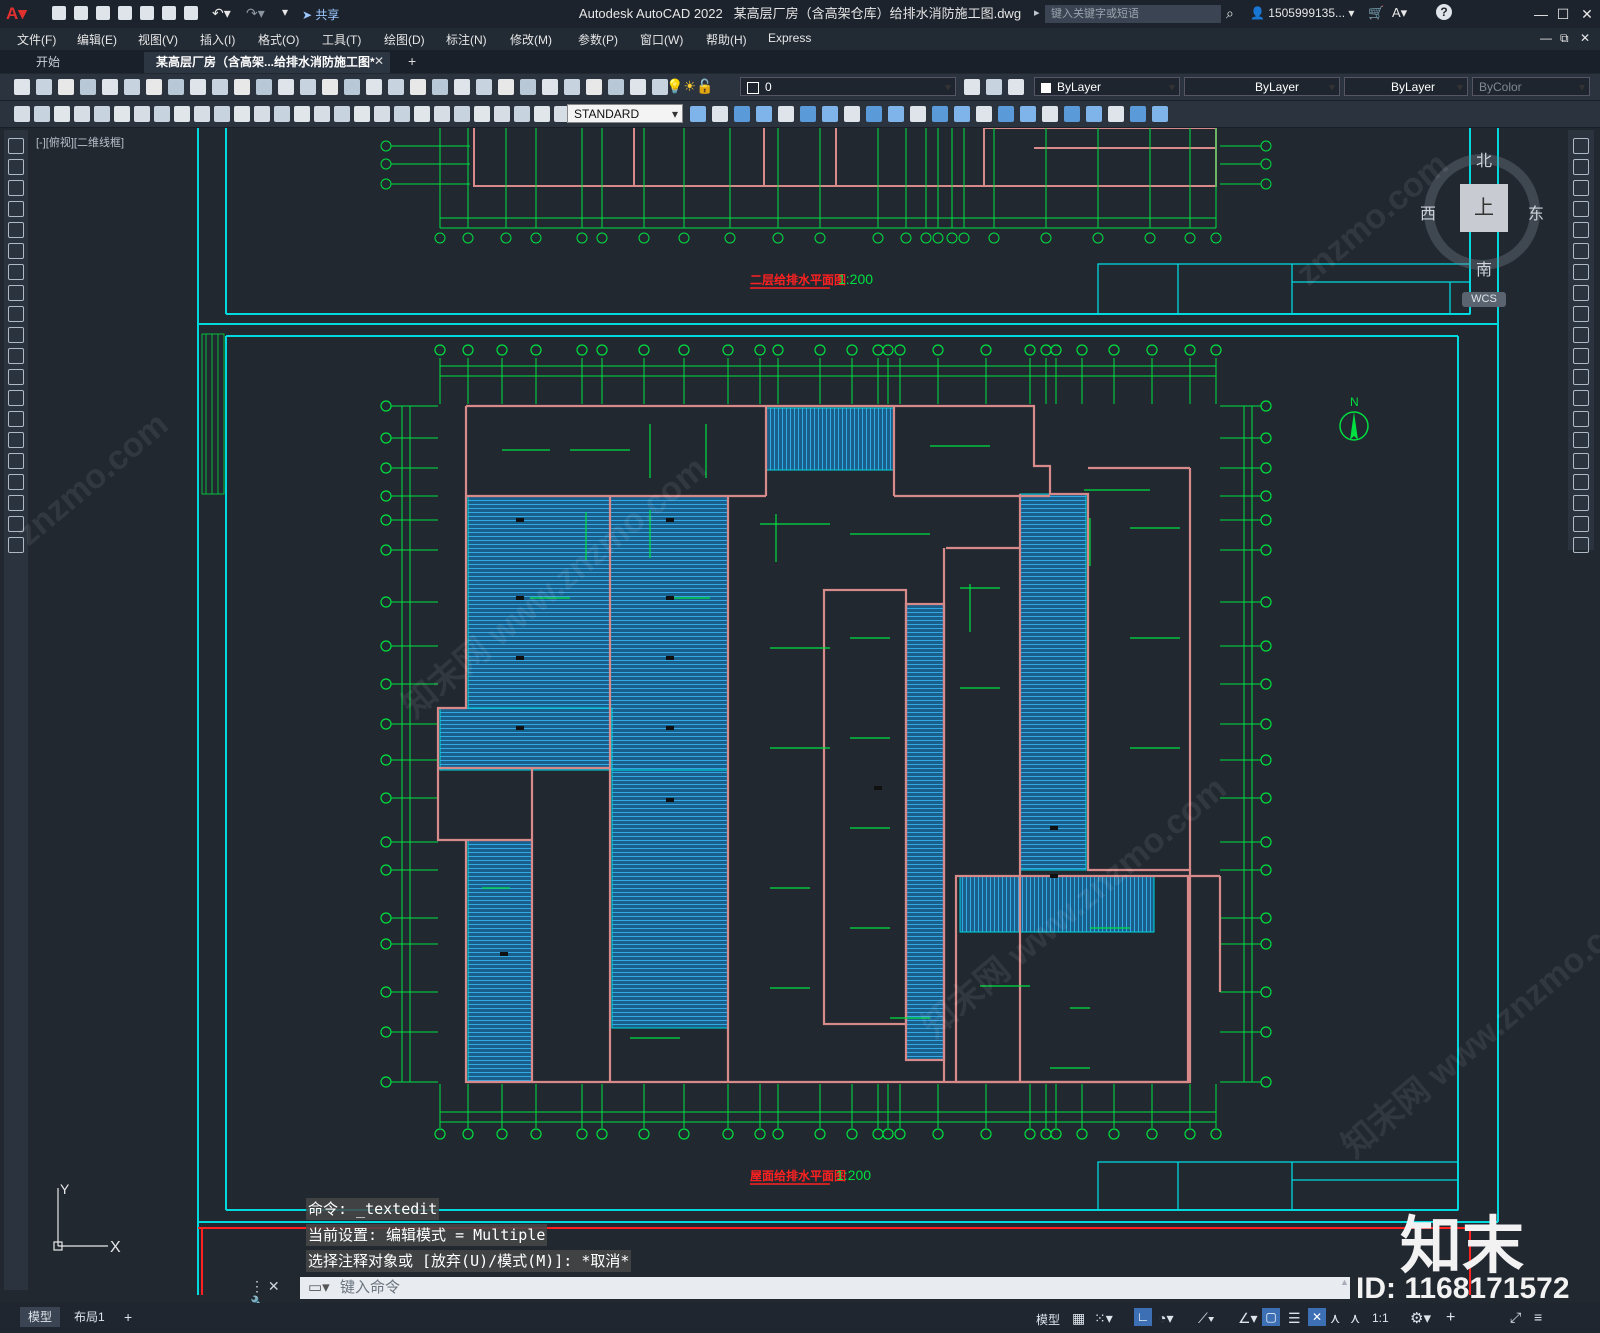  Describe the element at coordinates (89, 1317) in the screenshot. I see `tab-layout1: 布局1` at that location.